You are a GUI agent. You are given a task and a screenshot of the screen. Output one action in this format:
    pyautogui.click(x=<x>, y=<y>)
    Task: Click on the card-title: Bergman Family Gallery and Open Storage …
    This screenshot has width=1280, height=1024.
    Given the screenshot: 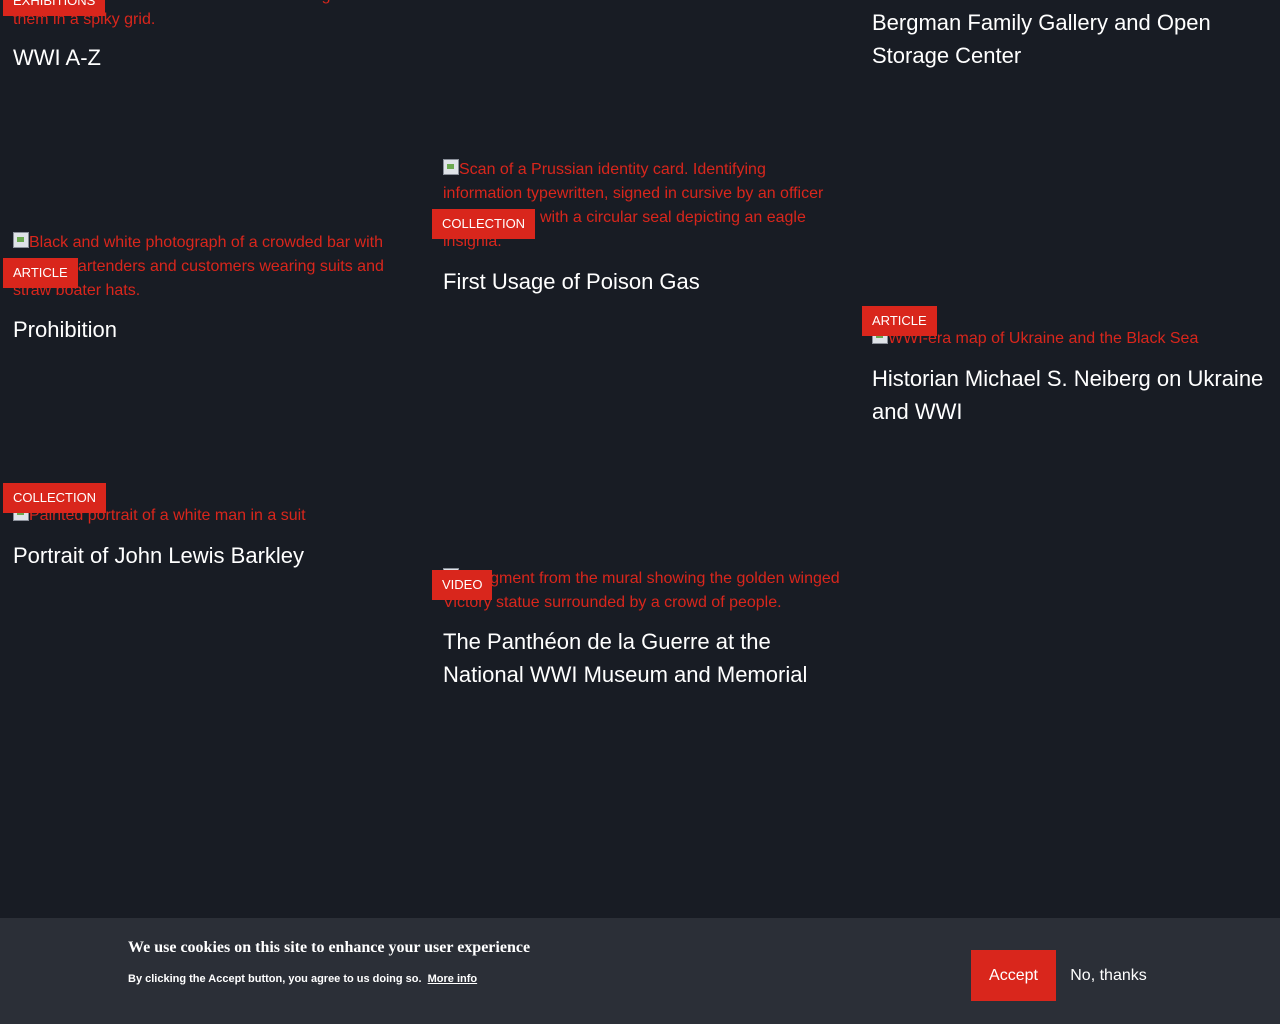 What is the action you would take?
    pyautogui.click(x=1072, y=39)
    